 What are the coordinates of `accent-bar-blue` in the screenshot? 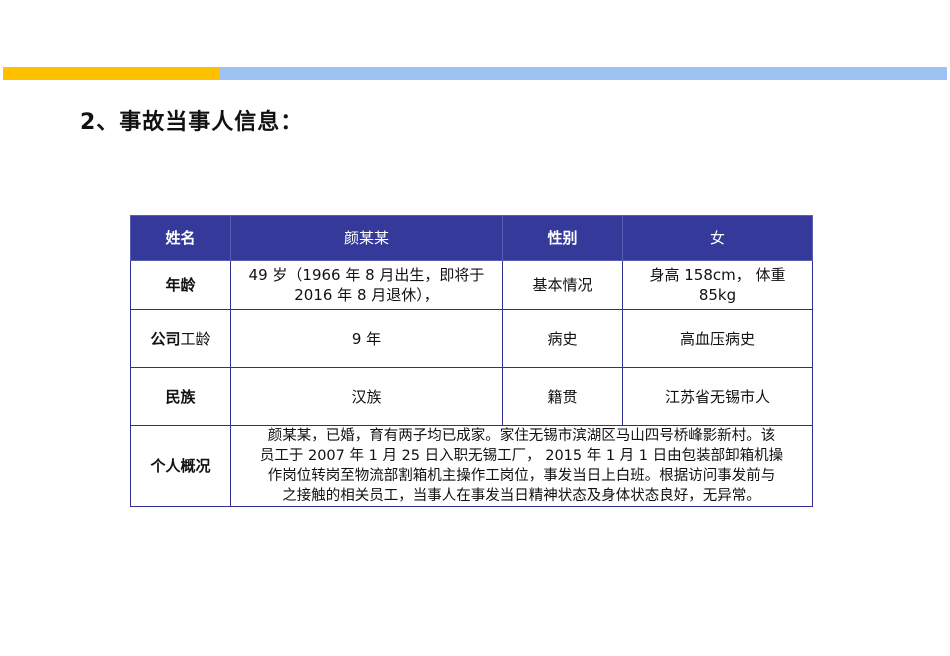 It's located at (583, 73).